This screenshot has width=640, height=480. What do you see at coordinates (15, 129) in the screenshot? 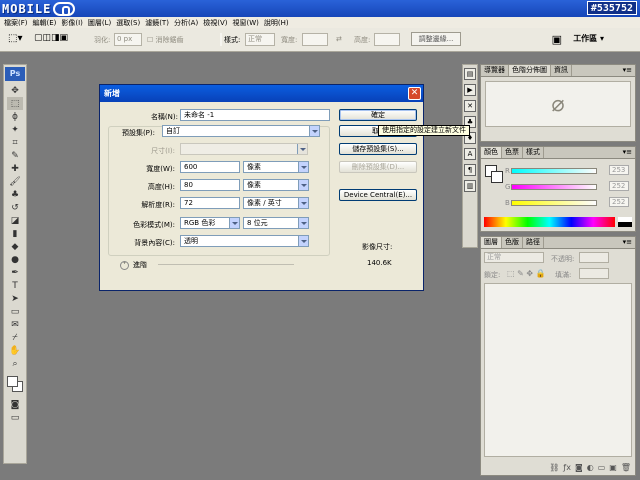
I see `magic-wand-icon: ✦` at bounding box center [15, 129].